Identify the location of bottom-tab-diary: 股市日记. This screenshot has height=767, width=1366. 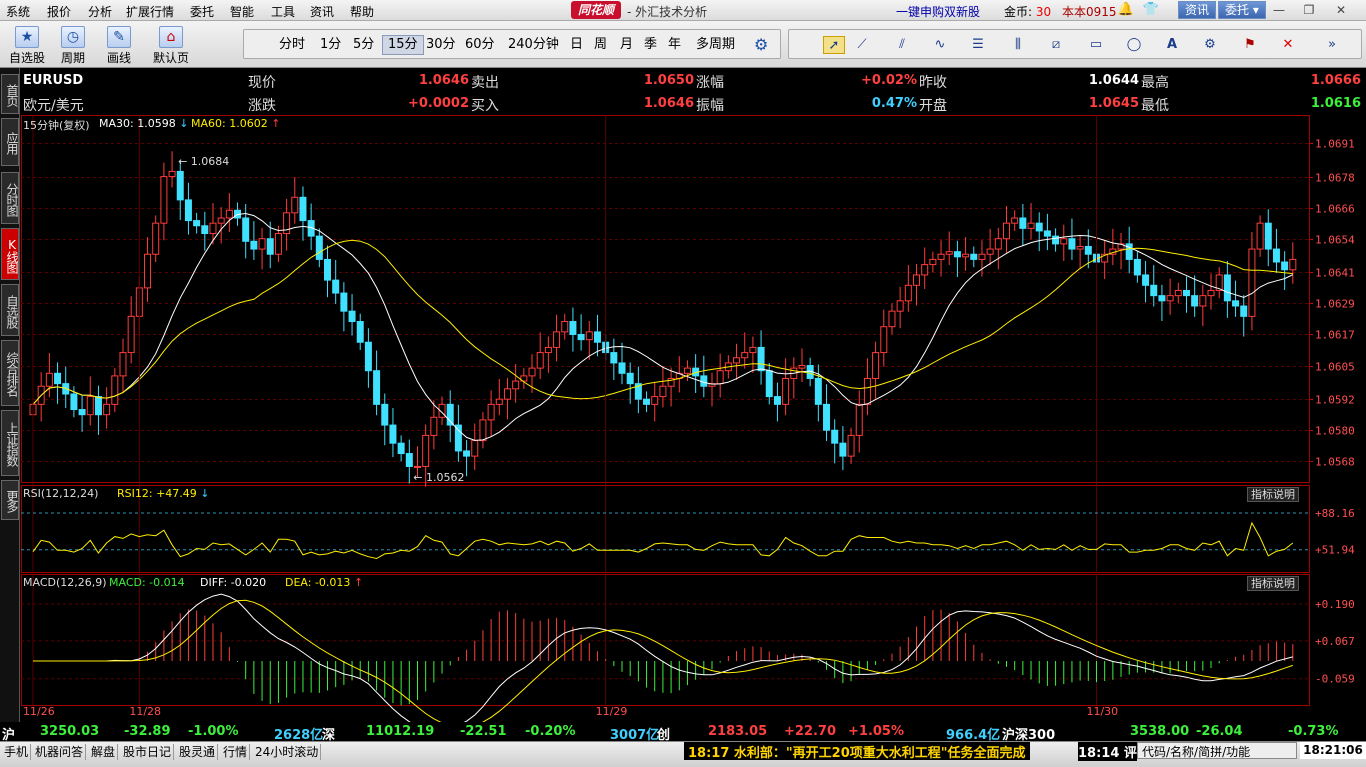
(148, 752).